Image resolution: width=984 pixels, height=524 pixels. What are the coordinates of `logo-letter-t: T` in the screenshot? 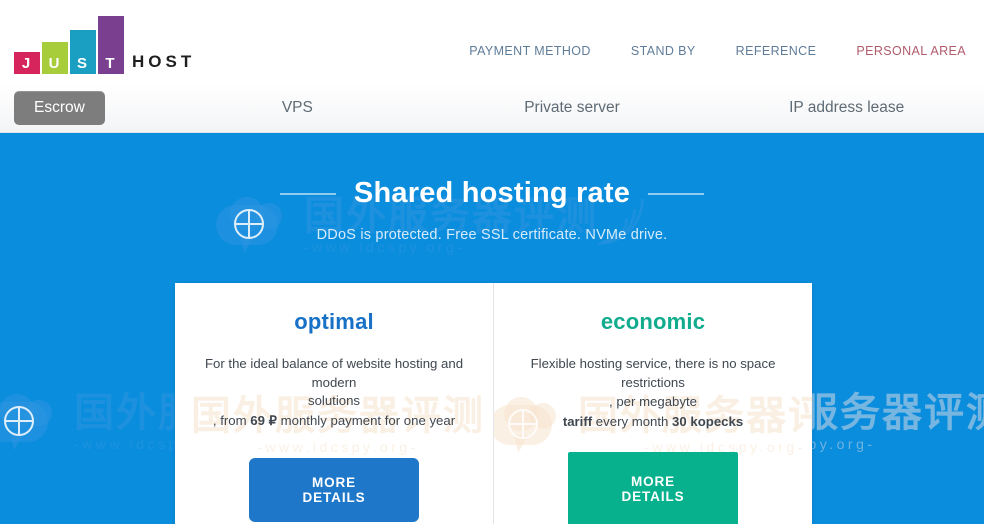 It's located at (110, 63).